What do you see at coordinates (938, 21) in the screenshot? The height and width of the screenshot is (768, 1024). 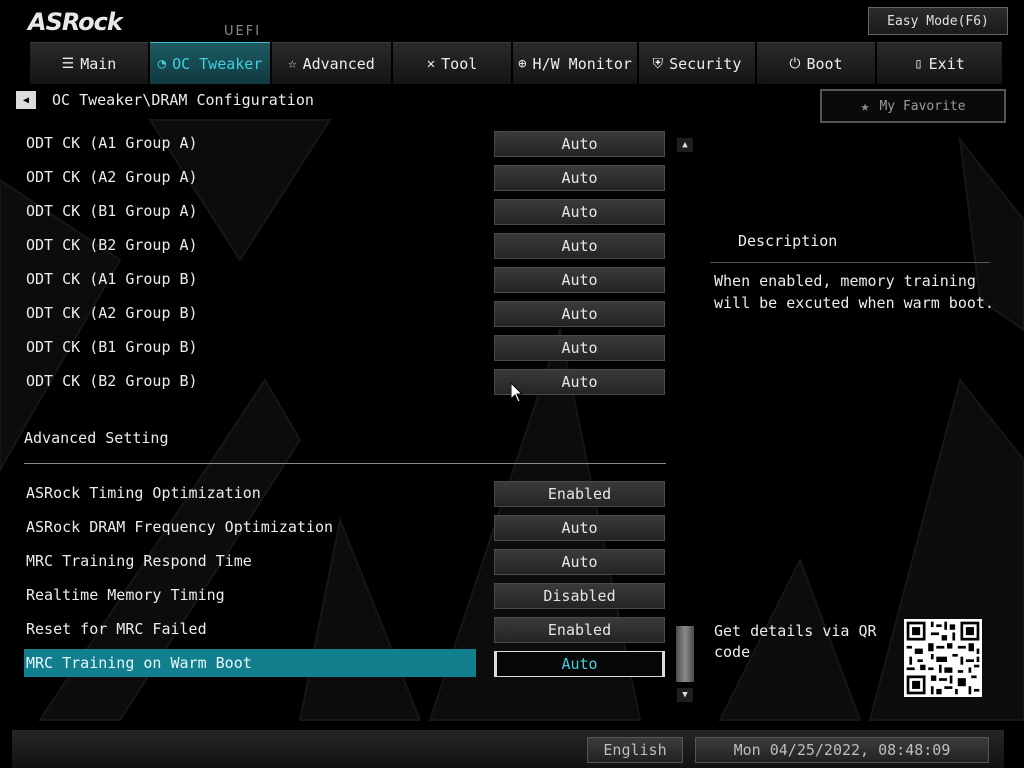 I see `easy-mode-button: Easy Mode(F6)` at bounding box center [938, 21].